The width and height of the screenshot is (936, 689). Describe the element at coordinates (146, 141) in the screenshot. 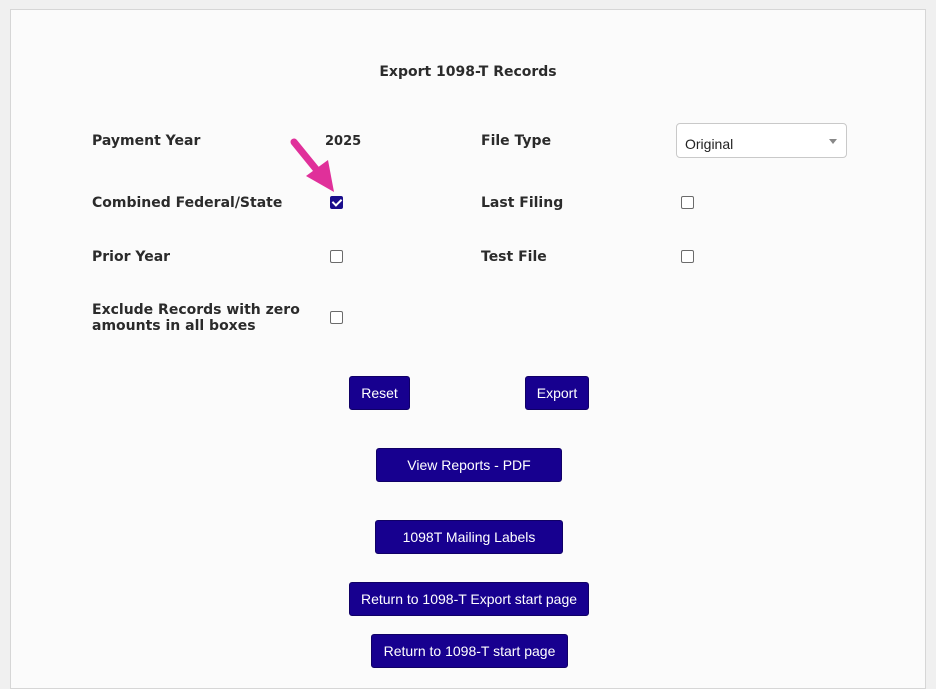

I see `payment-year-label: Payment Year` at that location.